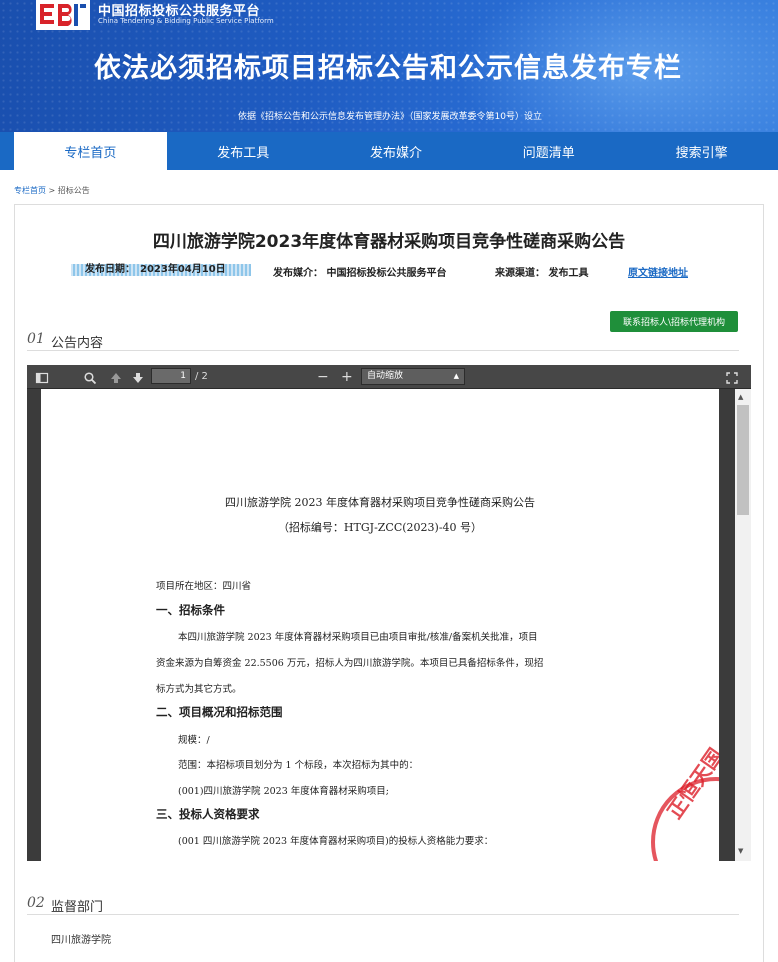  Describe the element at coordinates (298, 765) in the screenshot. I see `doc-para-2-line-2: 范围：本招标项目划分为 1 个标段，本次招标为其中的：` at that location.